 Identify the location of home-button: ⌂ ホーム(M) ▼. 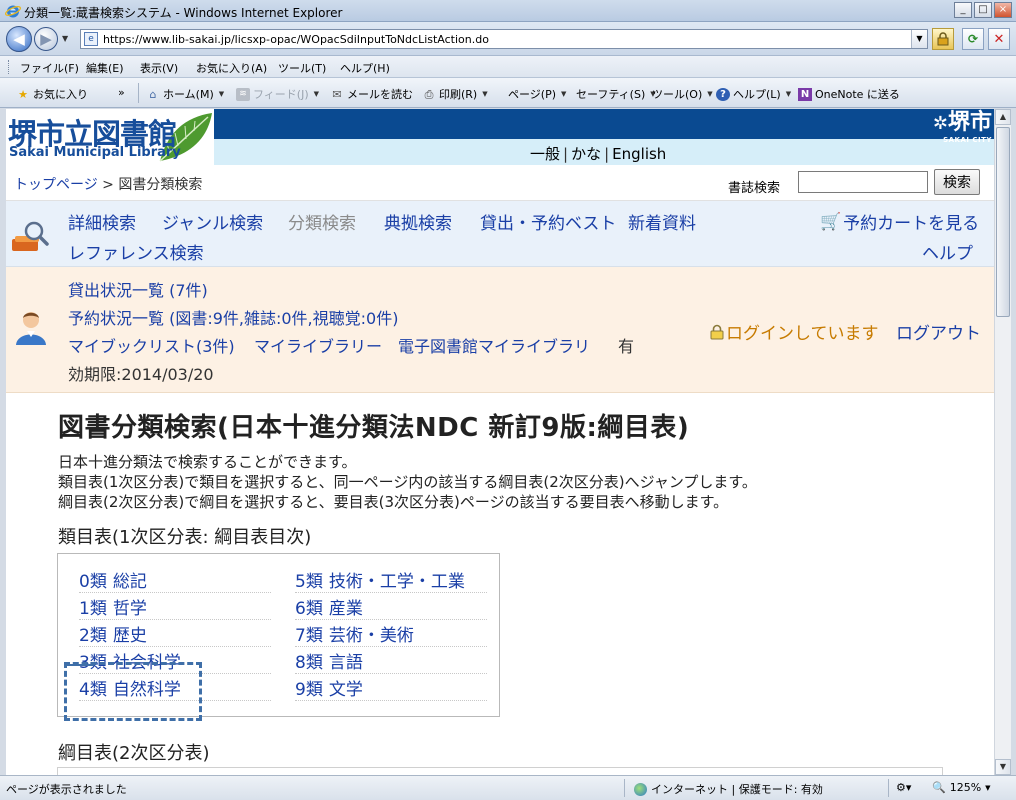
(185, 94).